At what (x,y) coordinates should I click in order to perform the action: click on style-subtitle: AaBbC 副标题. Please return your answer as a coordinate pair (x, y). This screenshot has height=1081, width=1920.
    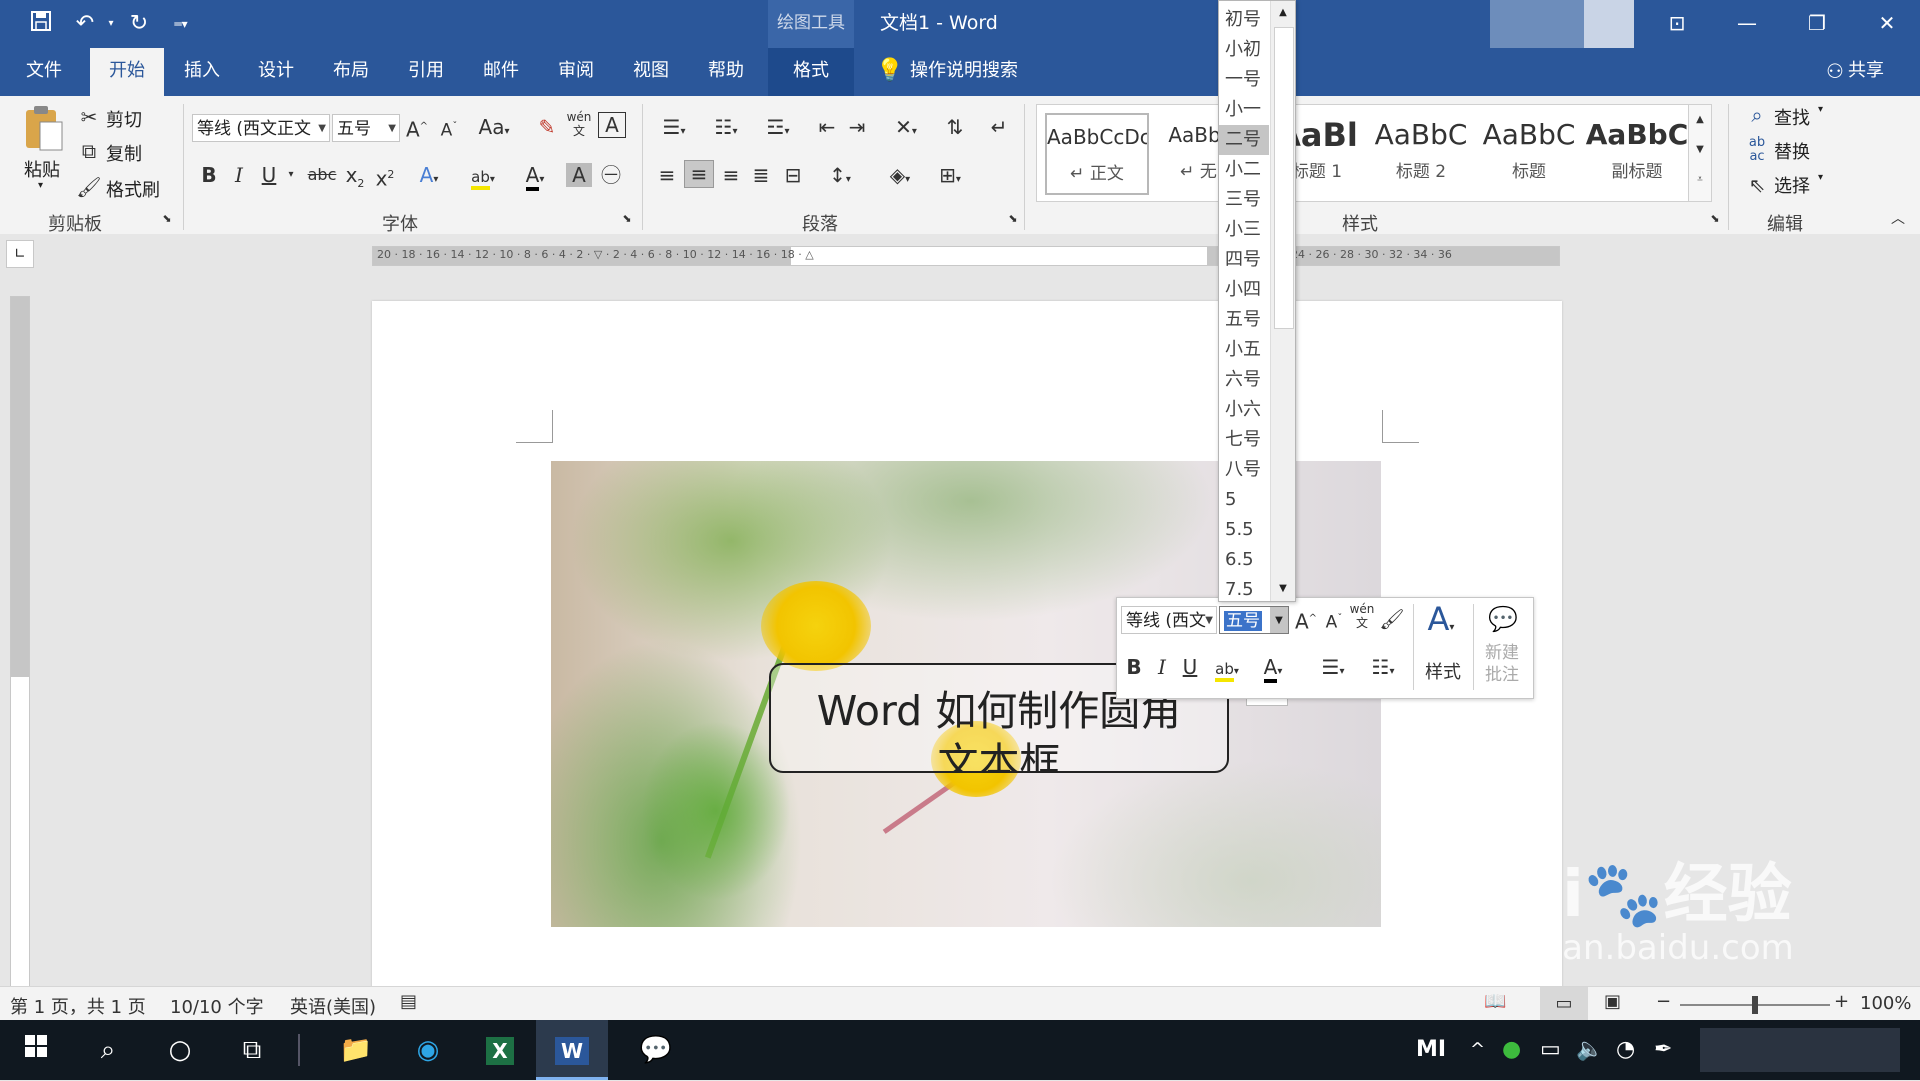
    Looking at the image, I should click on (1637, 154).